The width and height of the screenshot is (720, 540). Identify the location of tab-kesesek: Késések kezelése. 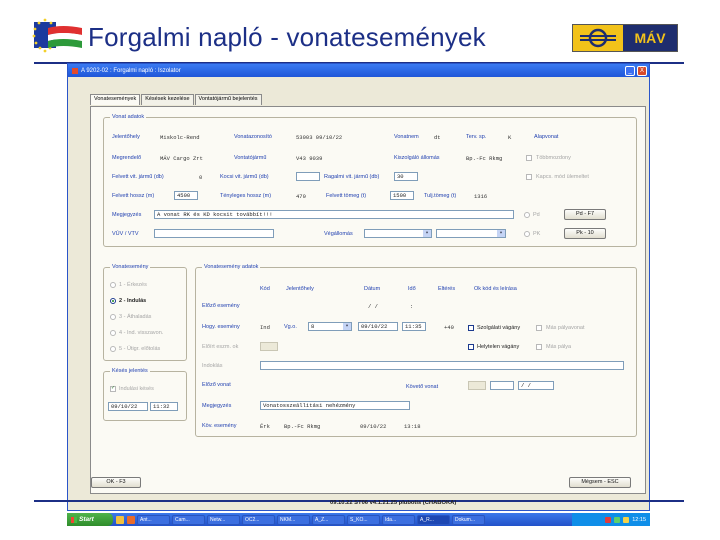
(167, 99).